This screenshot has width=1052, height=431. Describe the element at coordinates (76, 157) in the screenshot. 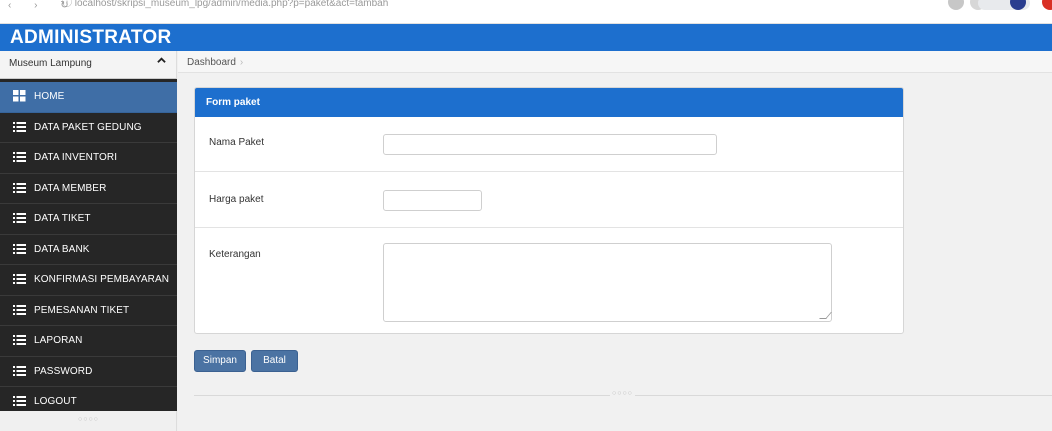

I see `sidebar-item-label: DATA INVENTORI` at that location.